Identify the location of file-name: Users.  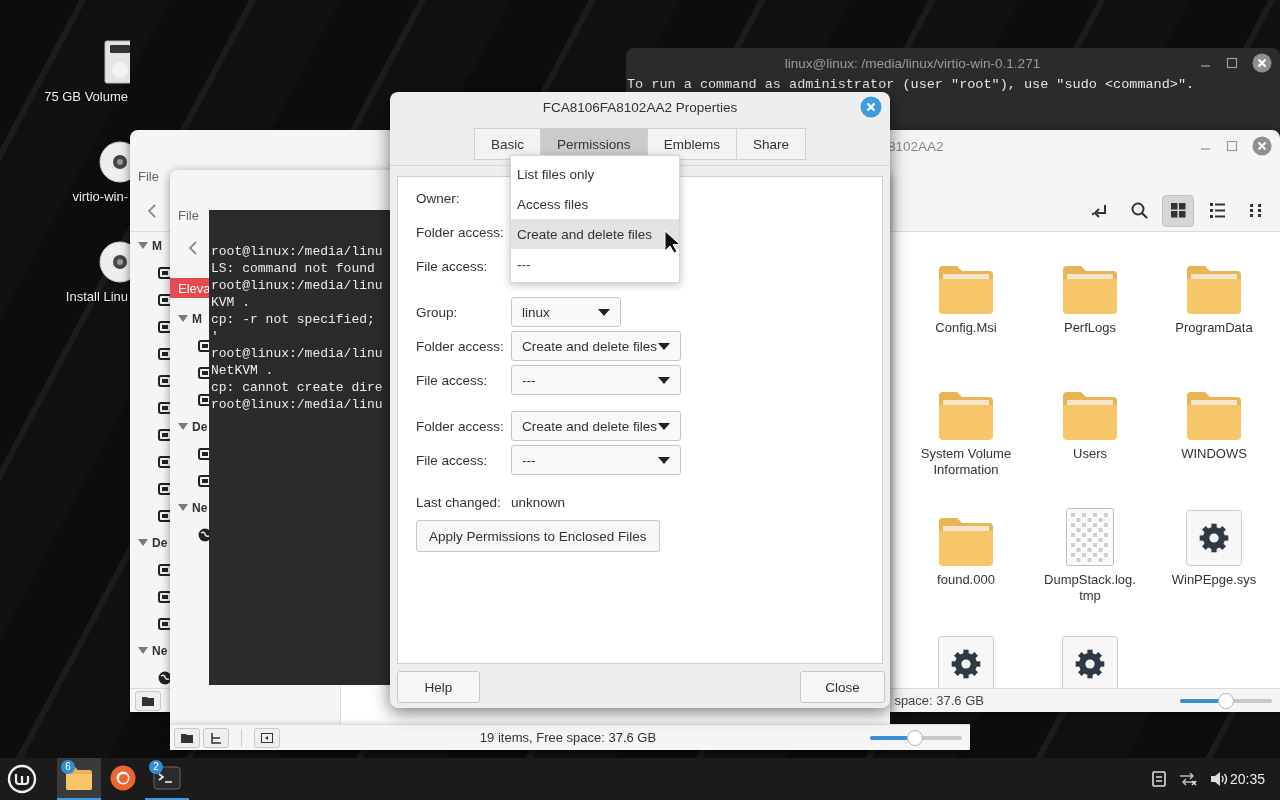
(1090, 454).